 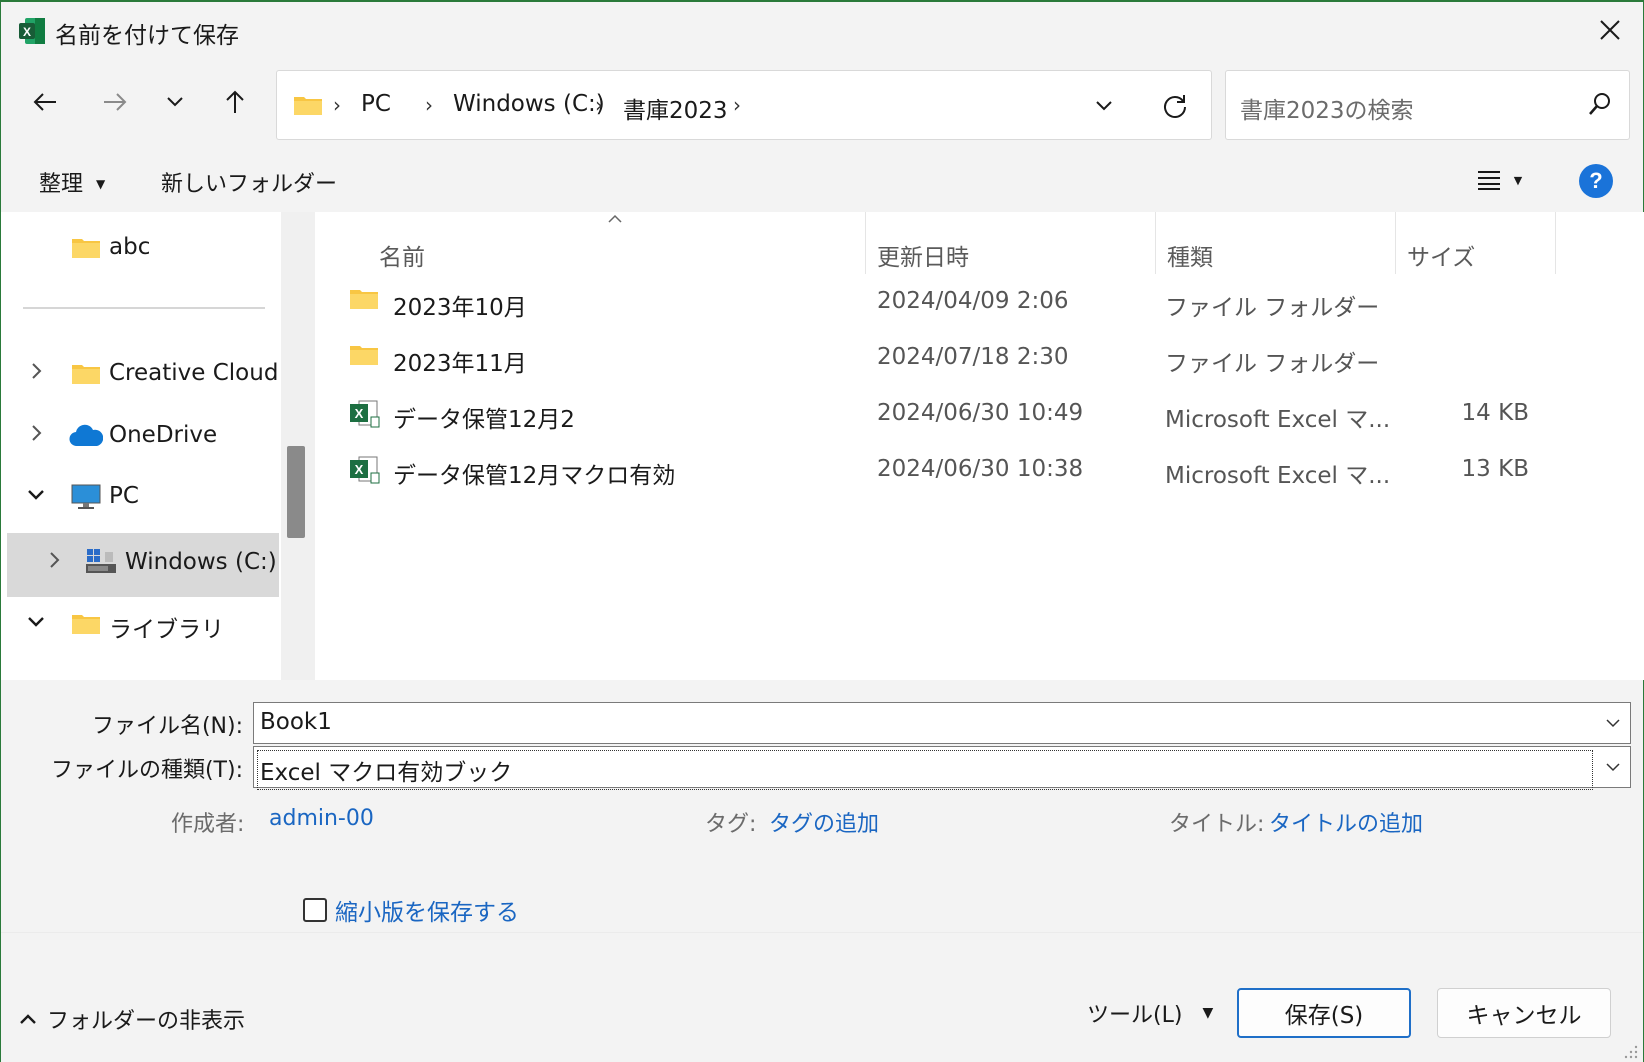 I want to click on arrow-up-icon, so click(x=235, y=101).